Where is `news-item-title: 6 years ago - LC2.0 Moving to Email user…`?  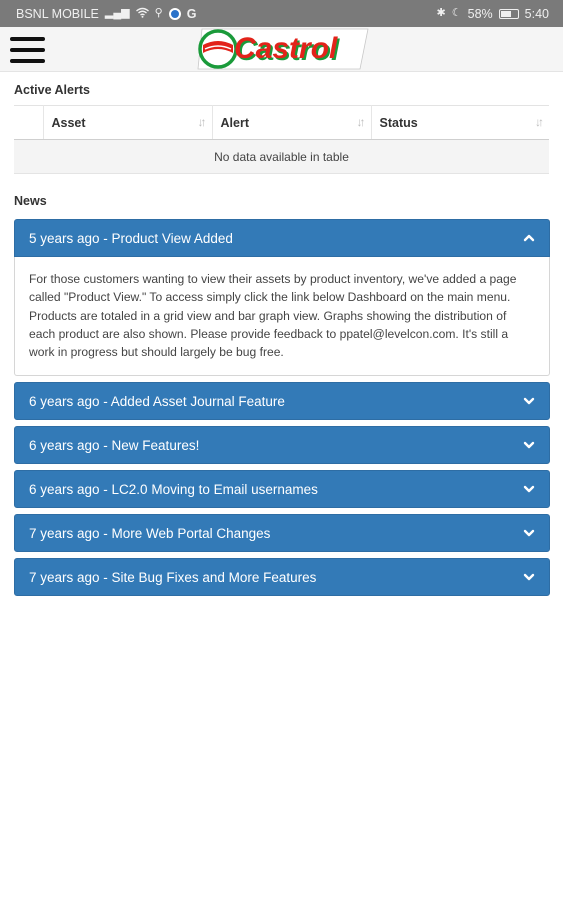 news-item-title: 6 years ago - LC2.0 Moving to Email user… is located at coordinates (173, 489).